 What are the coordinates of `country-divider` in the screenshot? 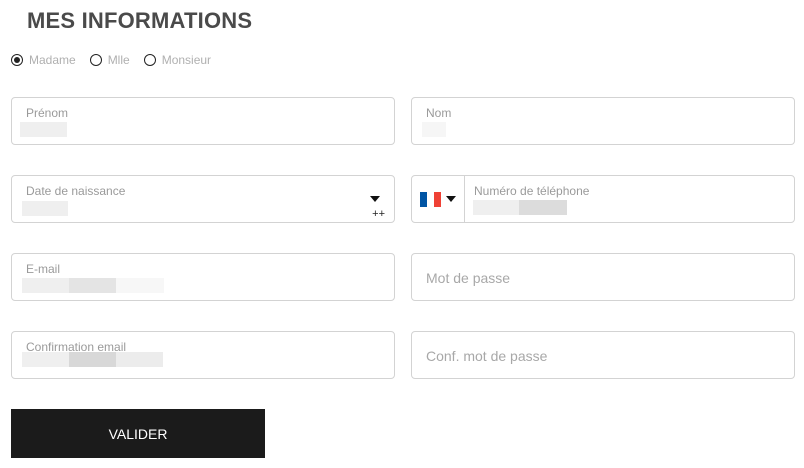 It's located at (464, 199).